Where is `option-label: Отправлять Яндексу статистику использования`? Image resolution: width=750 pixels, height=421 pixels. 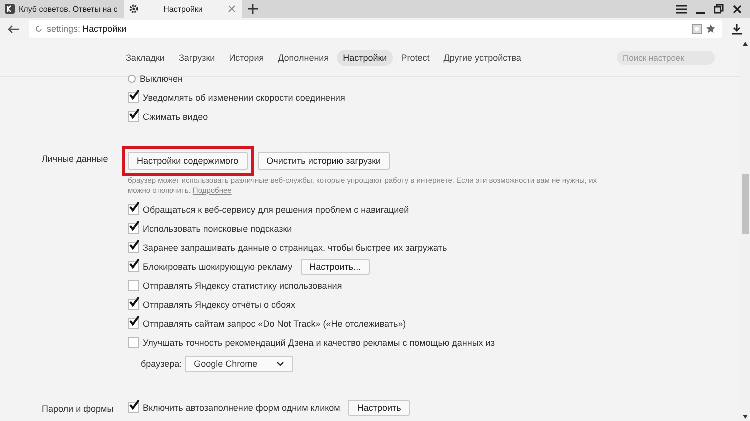
option-label: Отправлять Яндексу статистику использования is located at coordinates (242, 285).